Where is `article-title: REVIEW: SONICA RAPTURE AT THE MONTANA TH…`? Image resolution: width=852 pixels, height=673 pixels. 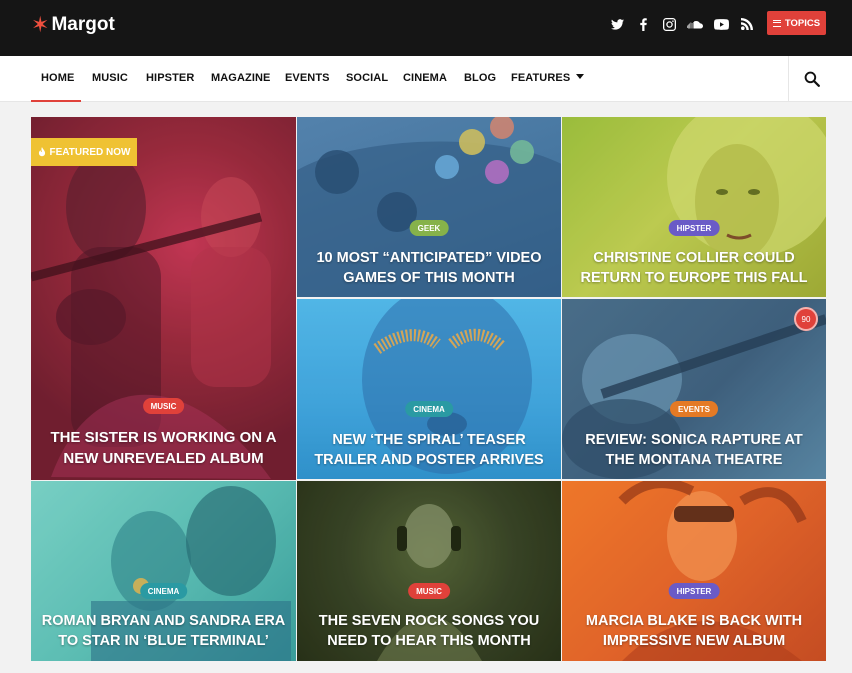 article-title: REVIEW: SONICA RAPTURE AT THE MONTANA TH… is located at coordinates (694, 450).